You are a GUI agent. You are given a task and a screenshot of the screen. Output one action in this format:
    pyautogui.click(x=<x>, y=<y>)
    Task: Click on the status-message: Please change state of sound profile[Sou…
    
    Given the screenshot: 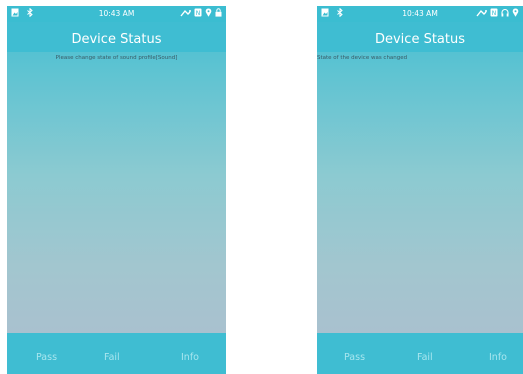 What is the action you would take?
    pyautogui.click(x=116, y=58)
    